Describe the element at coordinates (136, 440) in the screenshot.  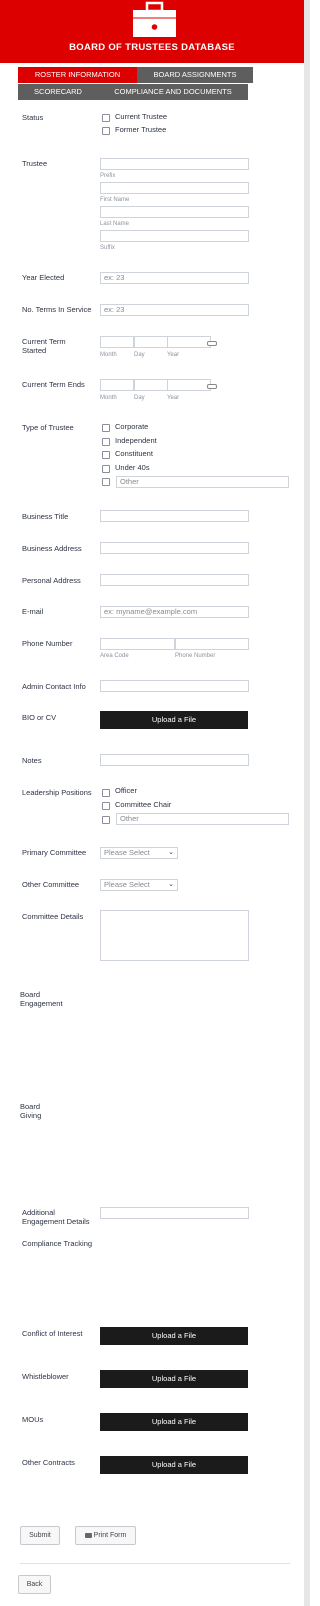
I see `independent-label: Independent` at that location.